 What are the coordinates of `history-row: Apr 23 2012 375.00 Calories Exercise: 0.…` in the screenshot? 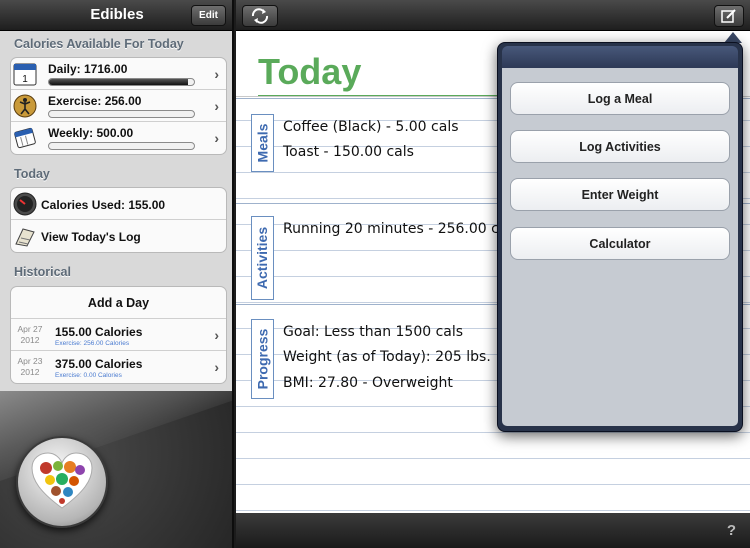 It's located at (118, 367).